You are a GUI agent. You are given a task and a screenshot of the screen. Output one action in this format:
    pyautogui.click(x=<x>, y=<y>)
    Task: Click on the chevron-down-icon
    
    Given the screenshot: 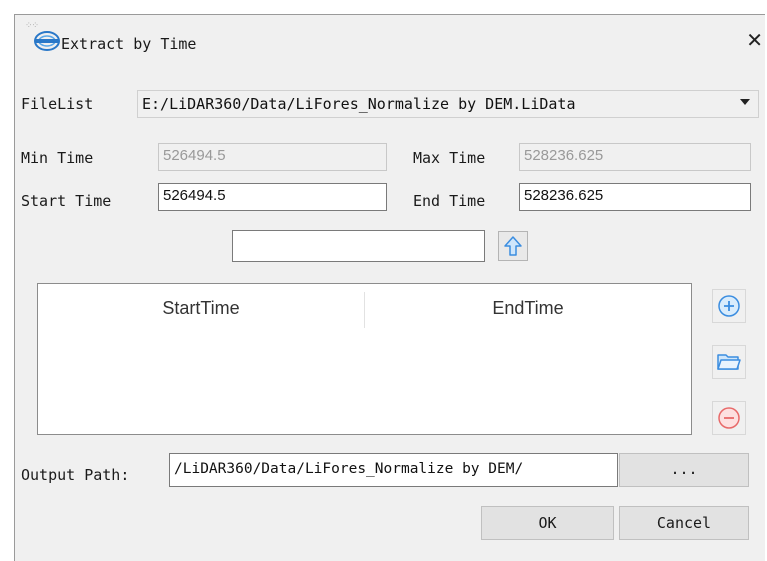 What is the action you would take?
    pyautogui.click(x=745, y=102)
    